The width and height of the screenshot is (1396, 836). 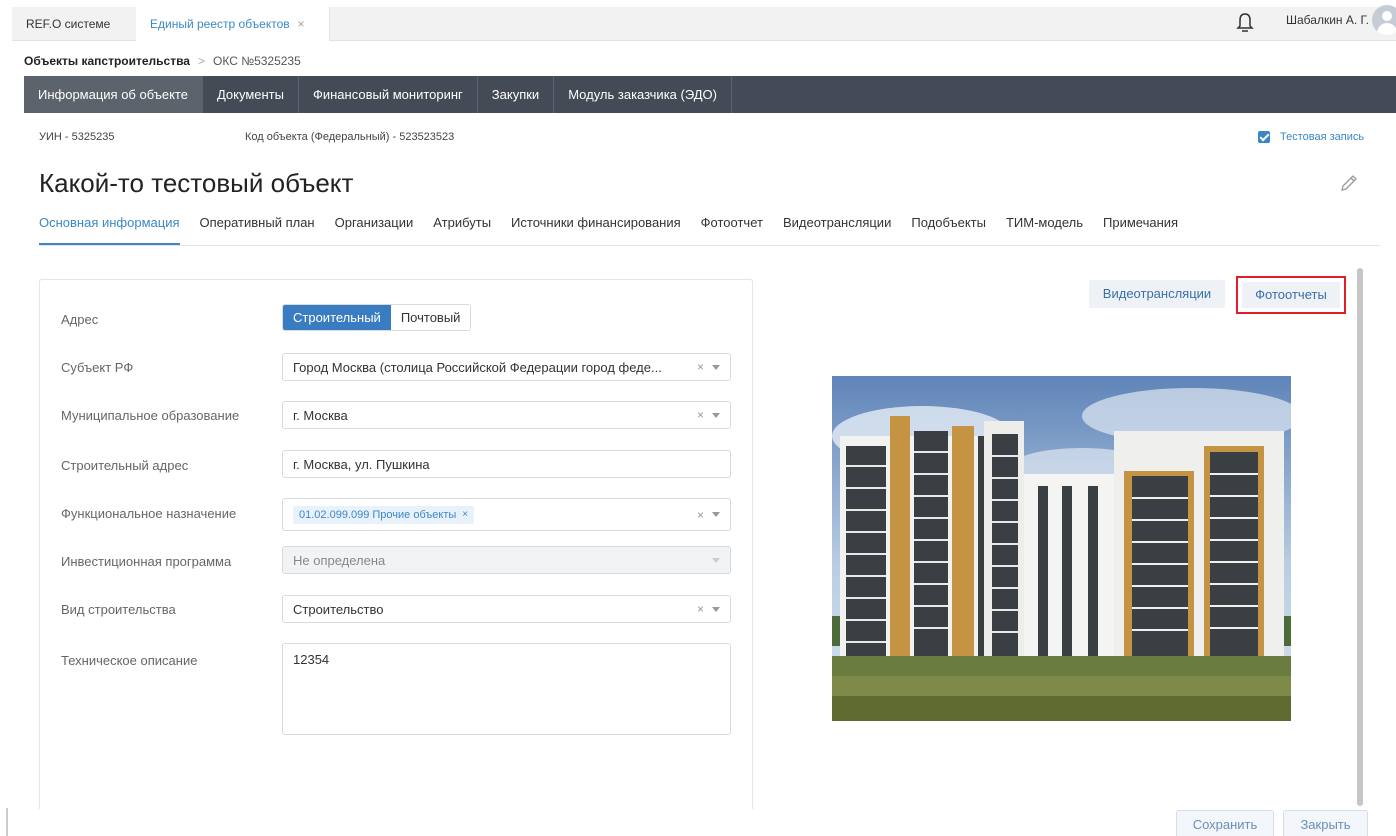 I want to click on tab-organizations: Организации, so click(x=374, y=230).